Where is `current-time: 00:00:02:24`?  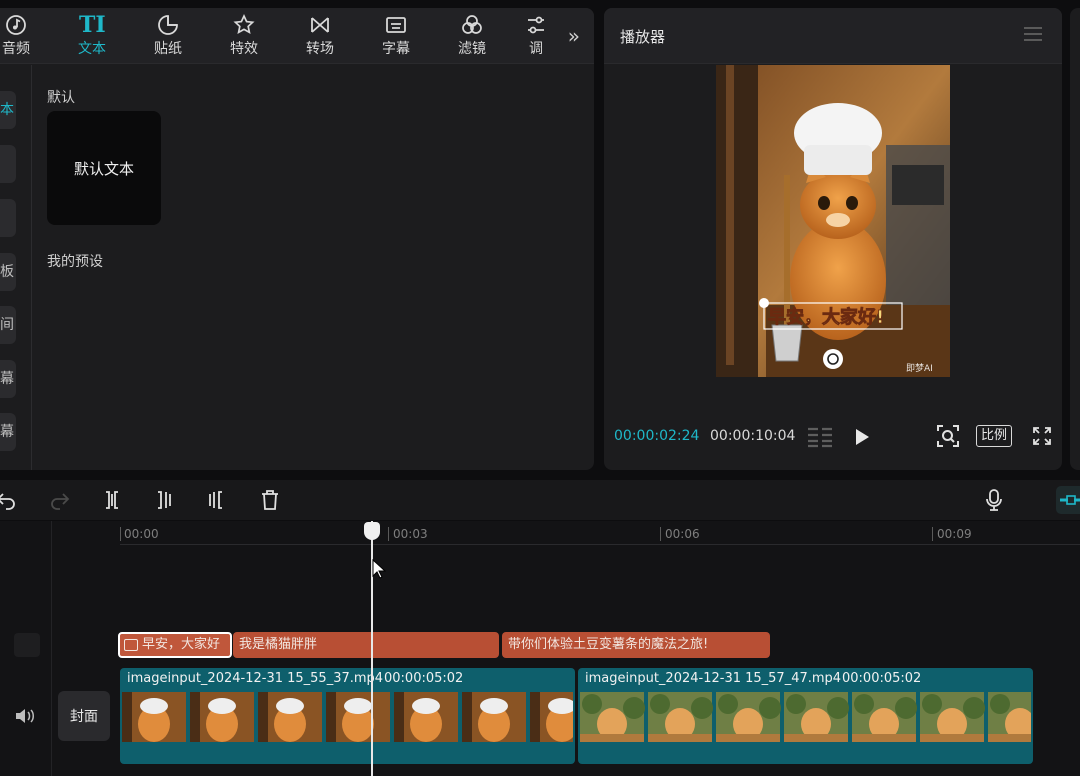 current-time: 00:00:02:24 is located at coordinates (657, 436).